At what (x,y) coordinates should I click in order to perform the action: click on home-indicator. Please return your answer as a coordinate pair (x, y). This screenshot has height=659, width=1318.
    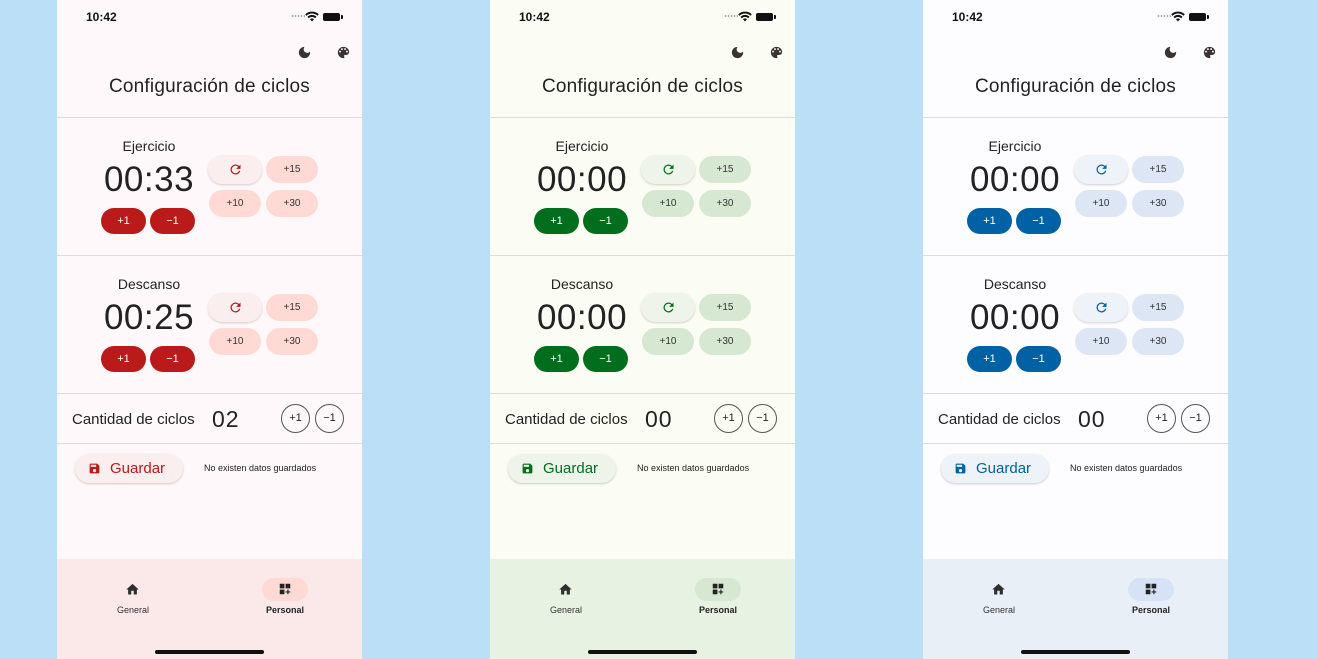
    Looking at the image, I should click on (209, 652).